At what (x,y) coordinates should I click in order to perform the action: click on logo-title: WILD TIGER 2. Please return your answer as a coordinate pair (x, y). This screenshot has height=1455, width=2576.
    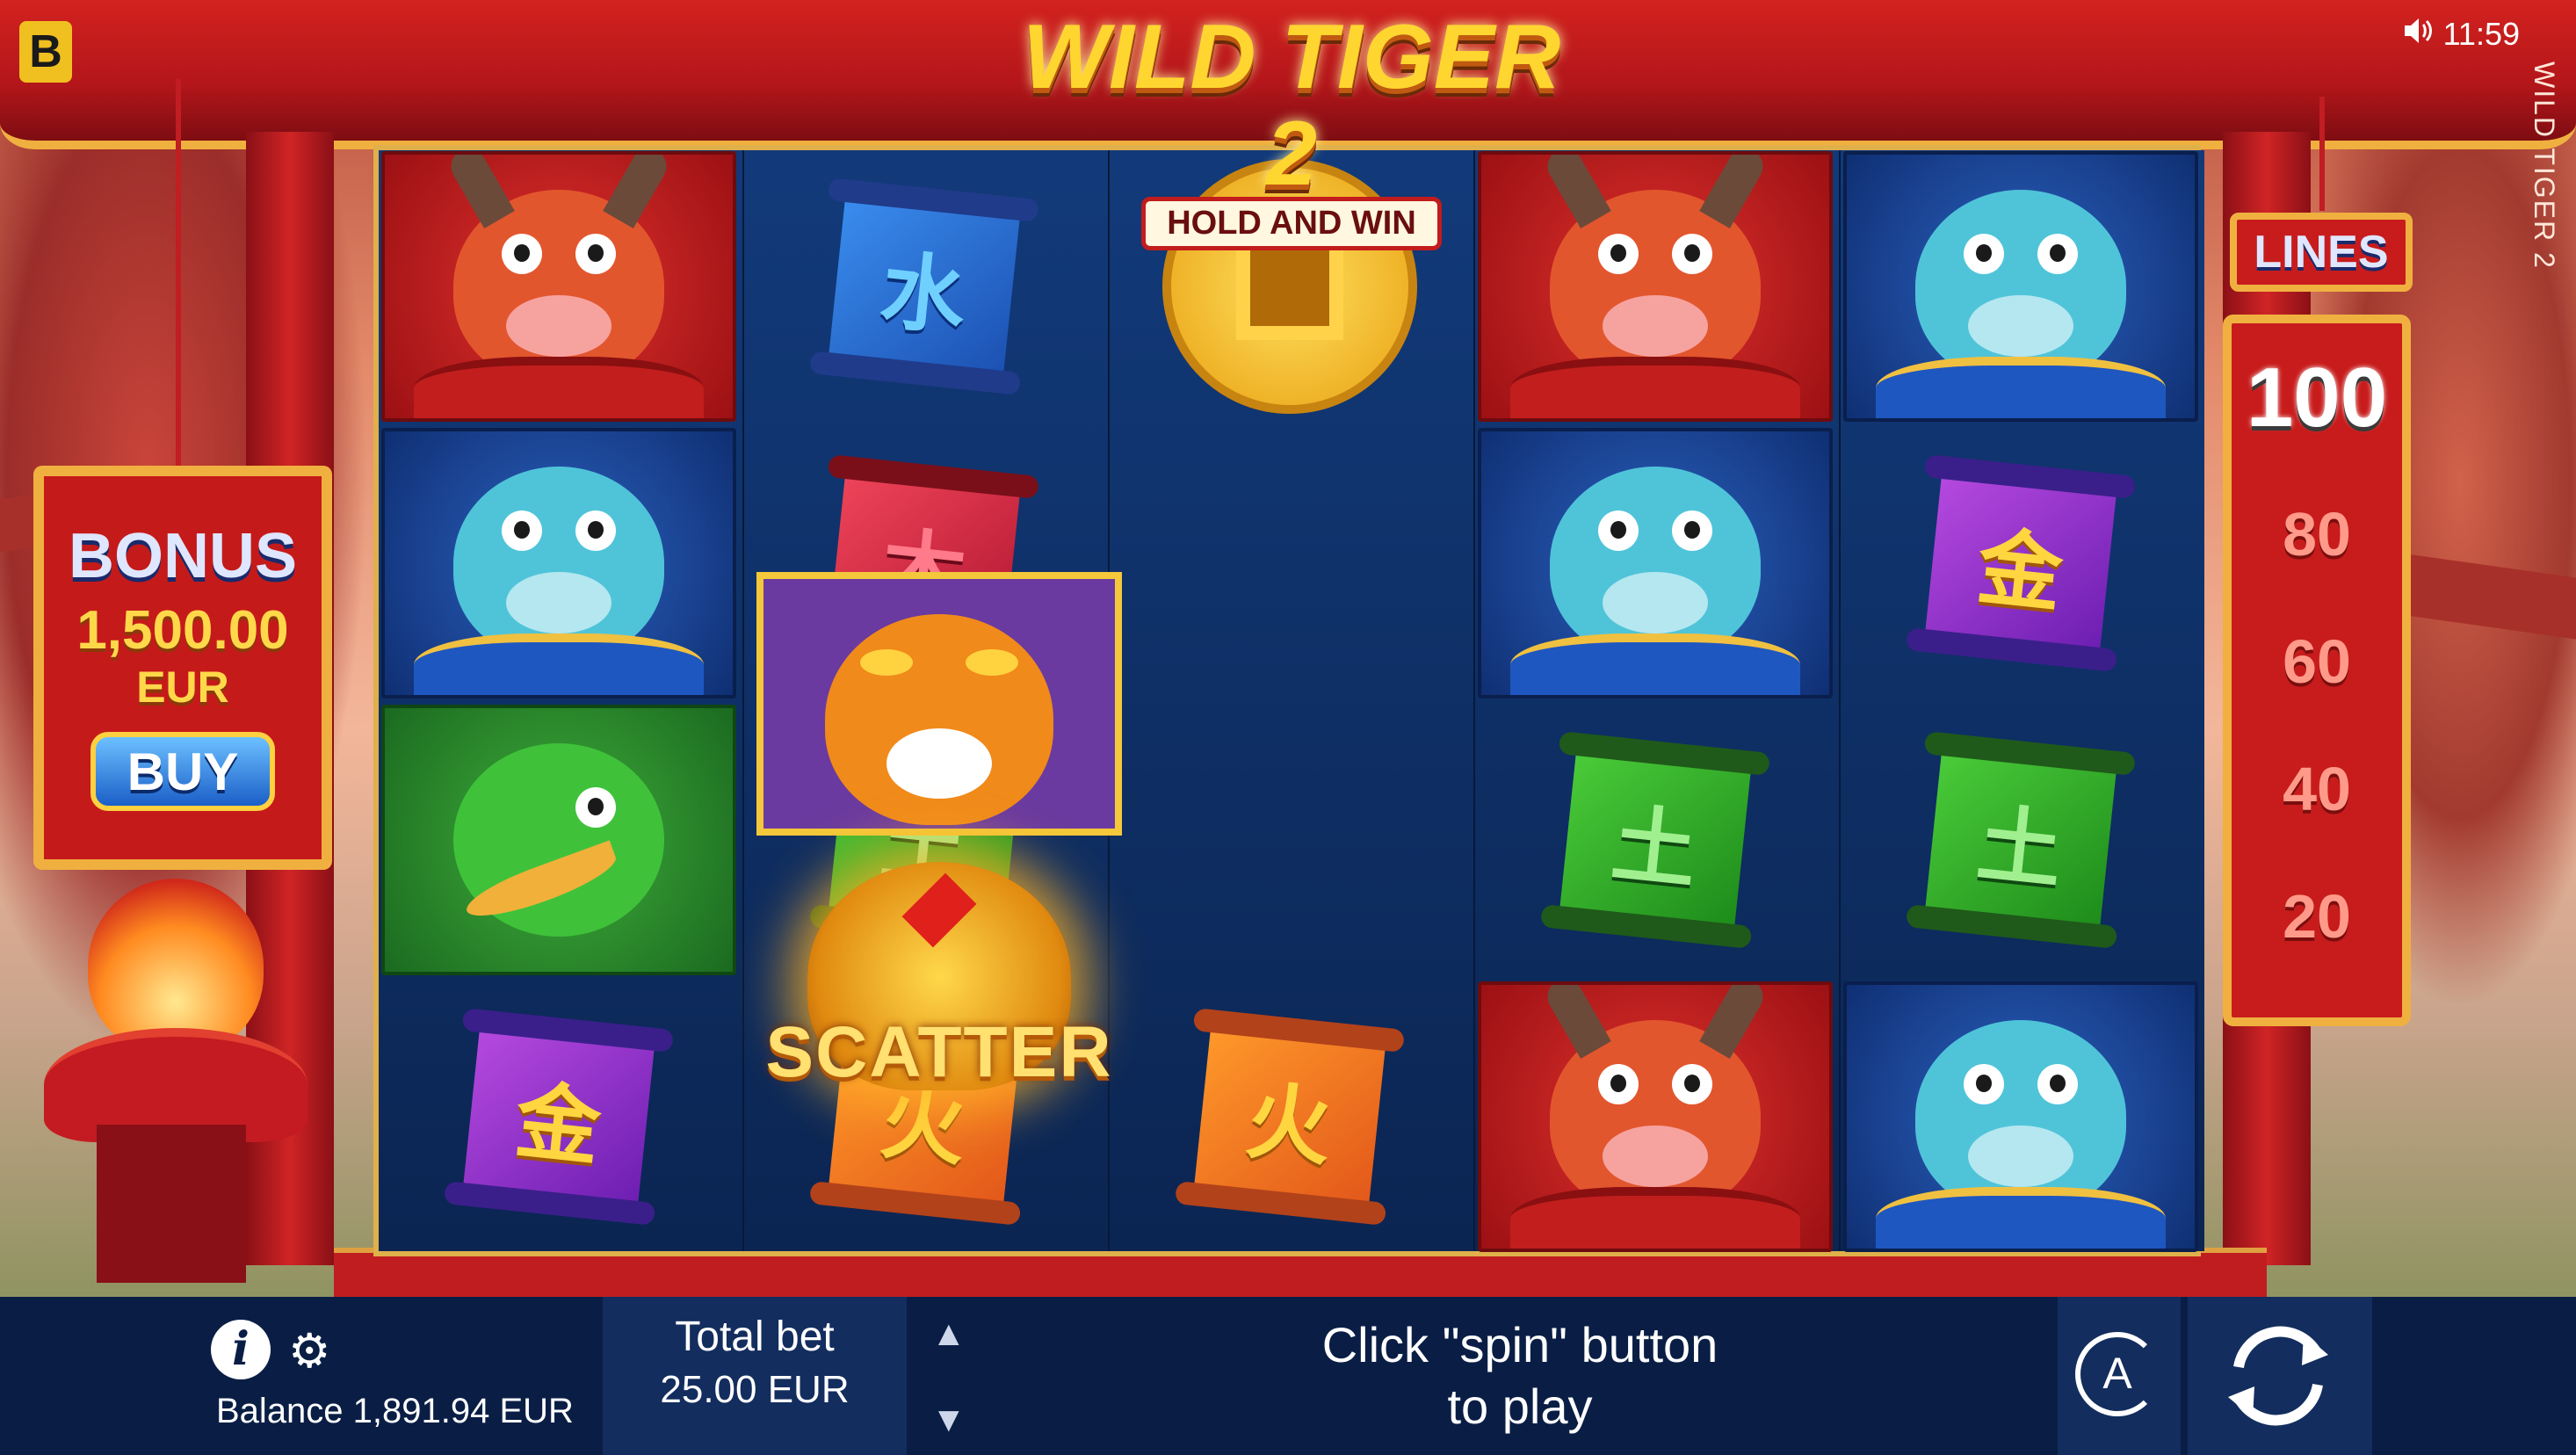
    Looking at the image, I should click on (1291, 105).